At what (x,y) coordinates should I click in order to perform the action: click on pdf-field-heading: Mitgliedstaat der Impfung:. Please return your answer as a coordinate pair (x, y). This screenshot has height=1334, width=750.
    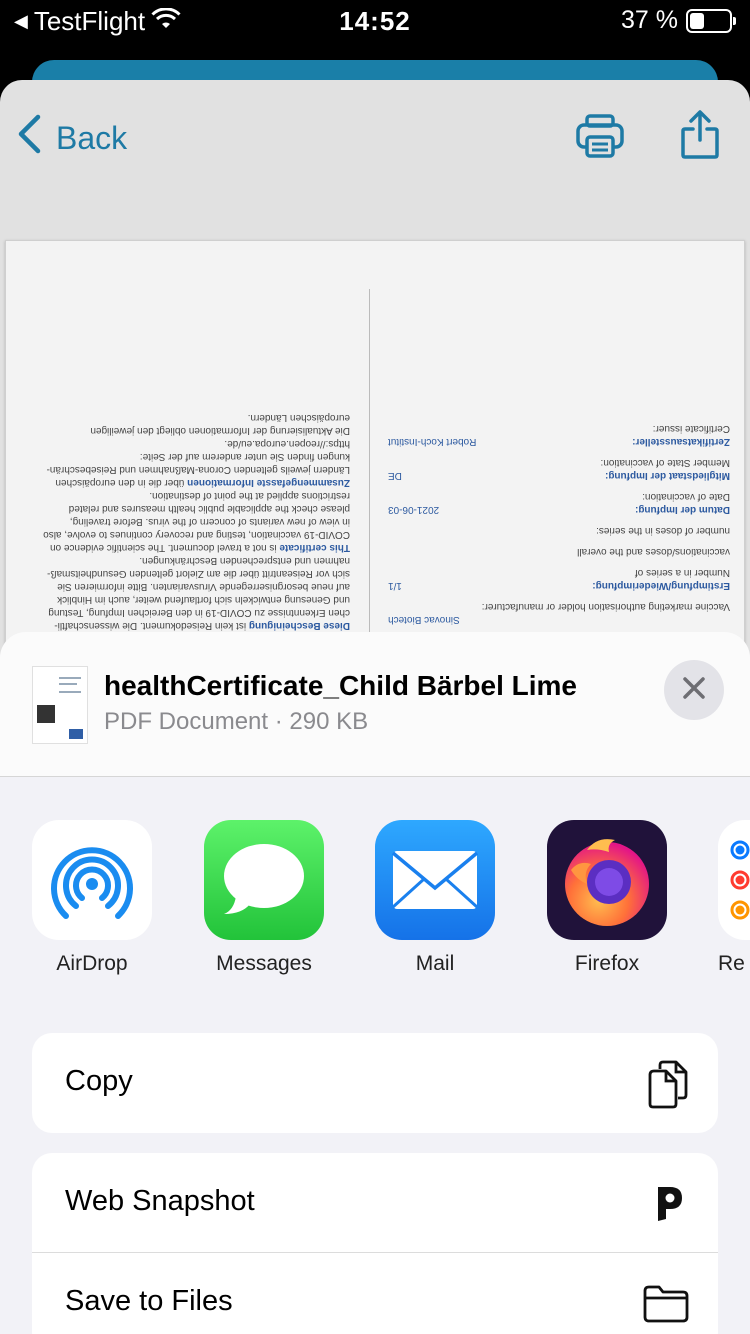
    Looking at the image, I should click on (667, 475).